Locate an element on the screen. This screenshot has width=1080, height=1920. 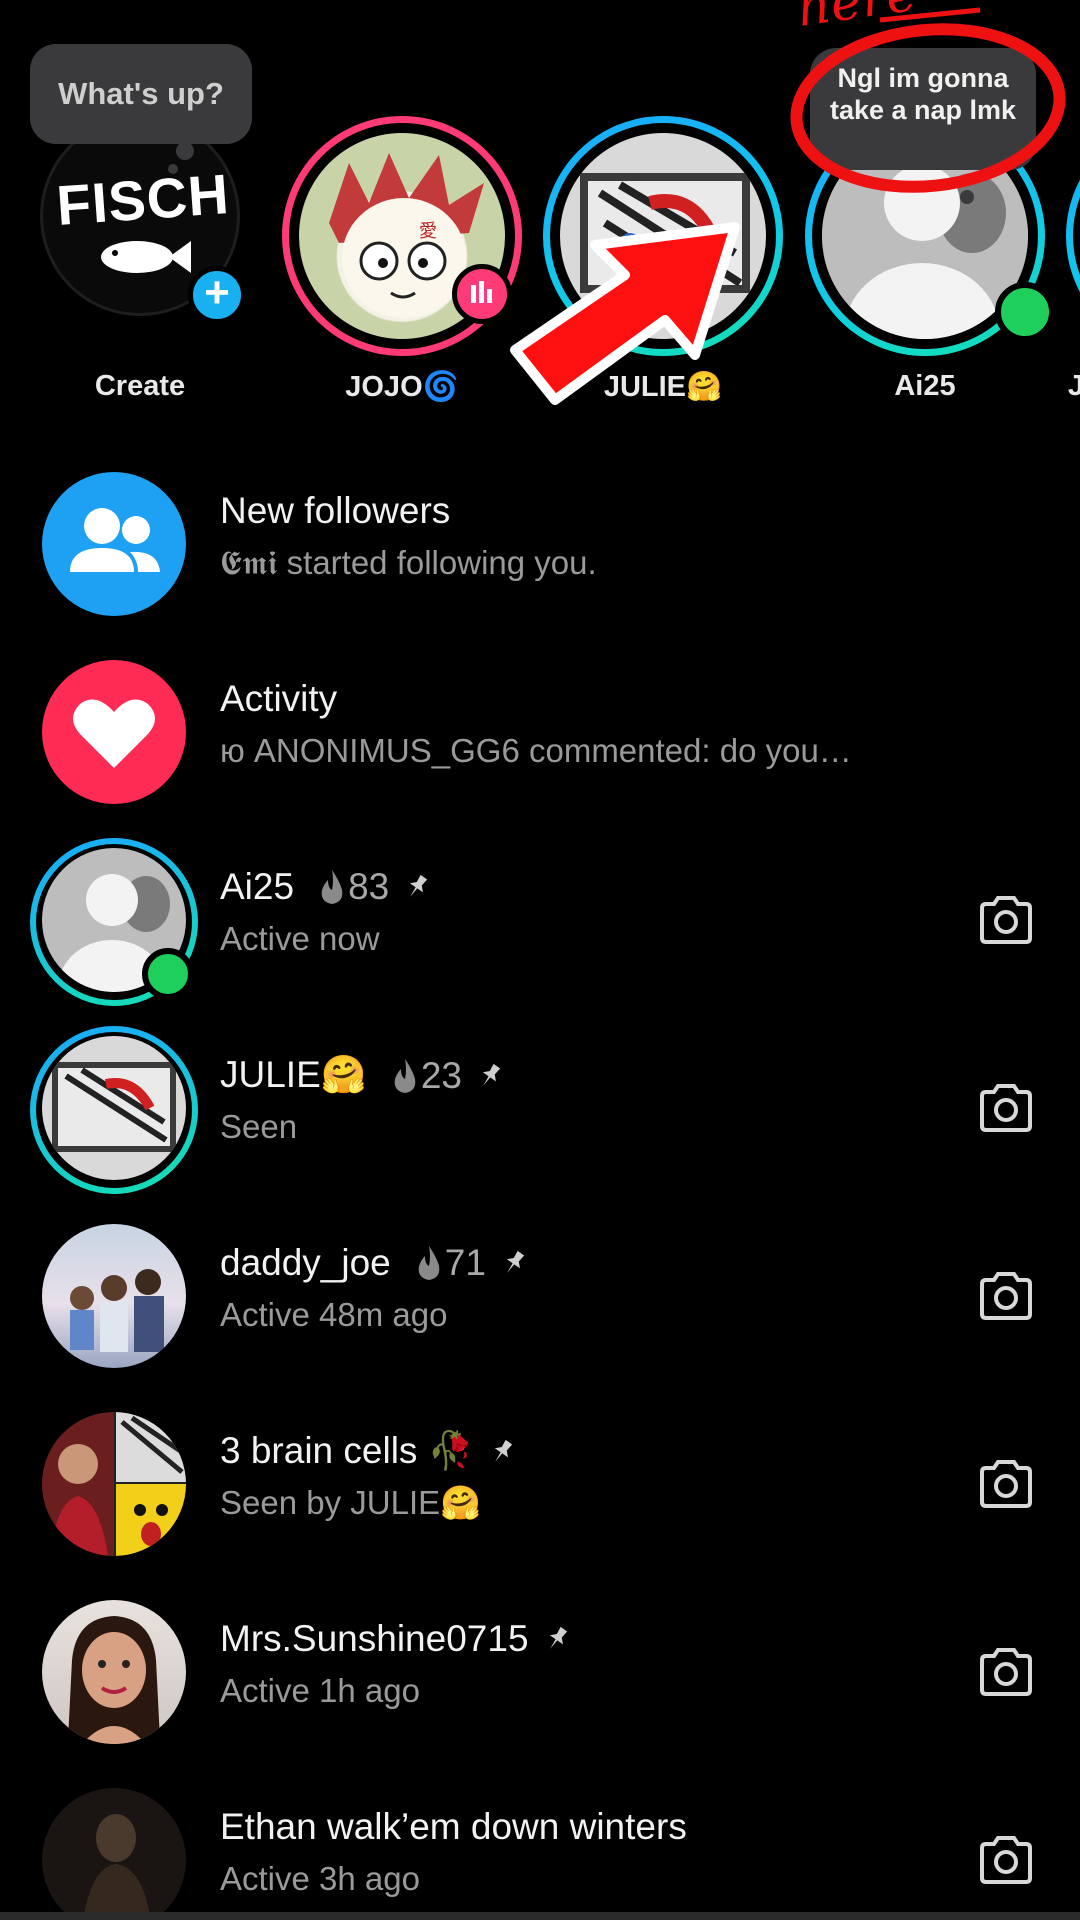
chat-status: Active 1h ago is located at coordinates (320, 1690).